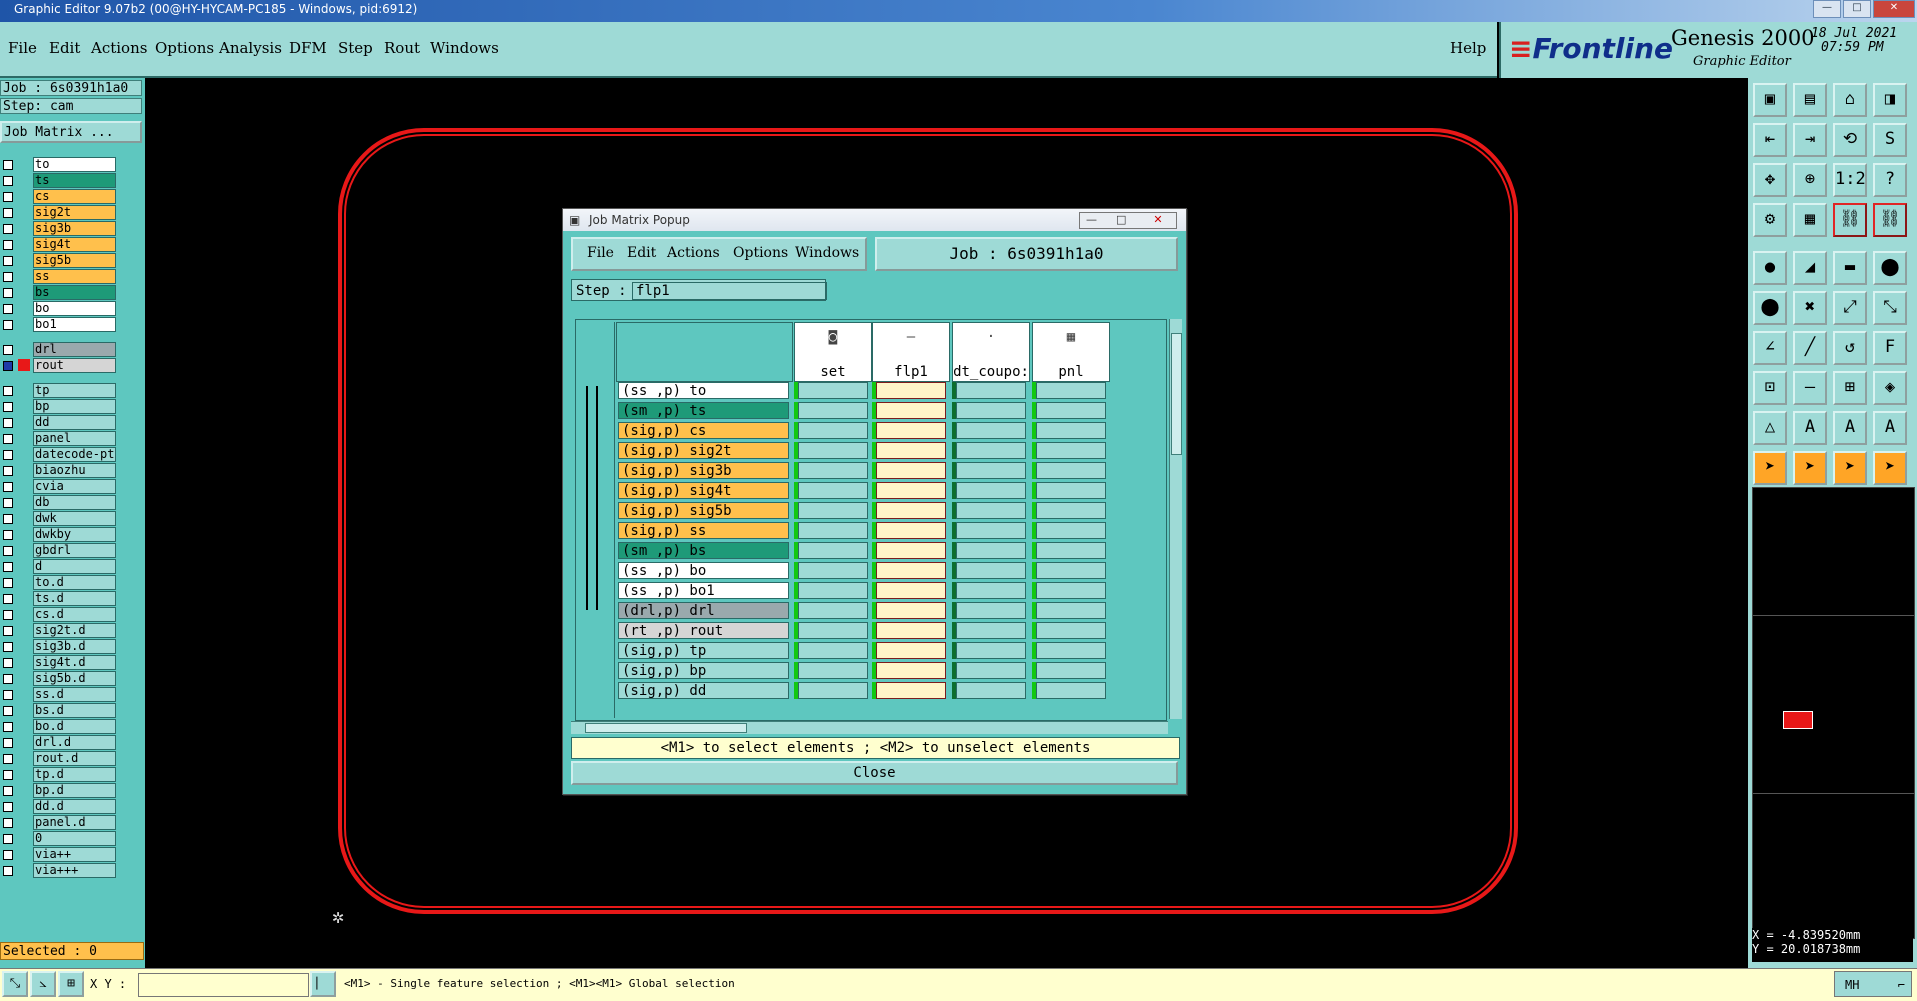  I want to click on matrix-row-label: (ss ,p) bo1, so click(703, 590).